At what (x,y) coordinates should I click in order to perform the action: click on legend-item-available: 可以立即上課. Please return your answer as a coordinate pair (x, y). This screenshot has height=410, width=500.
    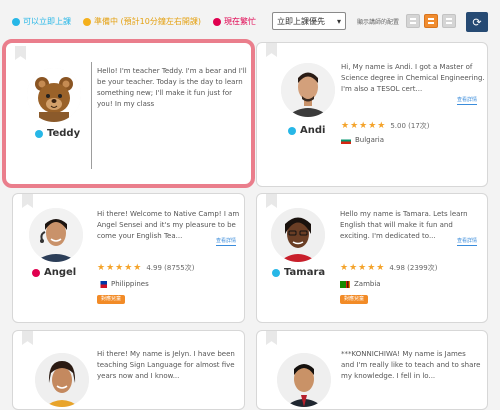
    Looking at the image, I should click on (41, 21).